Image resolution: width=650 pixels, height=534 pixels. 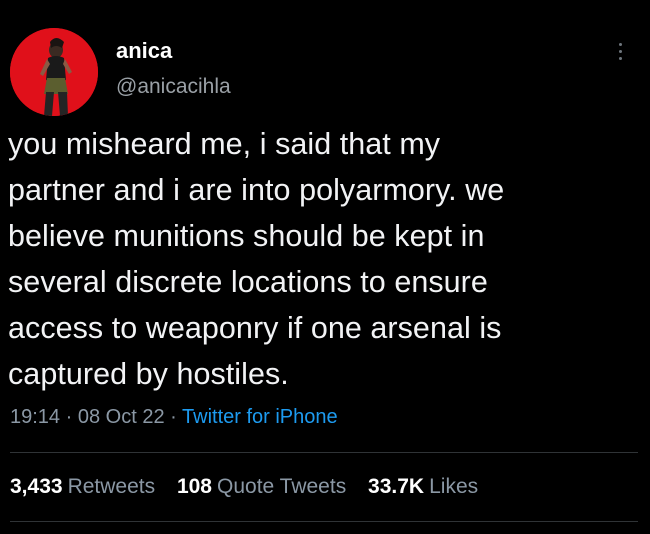 What do you see at coordinates (454, 486) in the screenshot?
I see `likes-label: Likes` at bounding box center [454, 486].